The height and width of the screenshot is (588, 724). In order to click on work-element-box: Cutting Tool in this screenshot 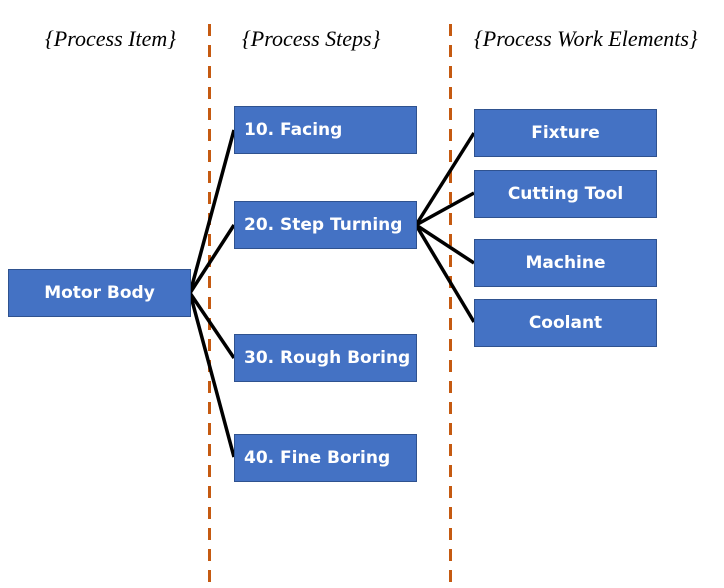, I will do `click(565, 194)`.